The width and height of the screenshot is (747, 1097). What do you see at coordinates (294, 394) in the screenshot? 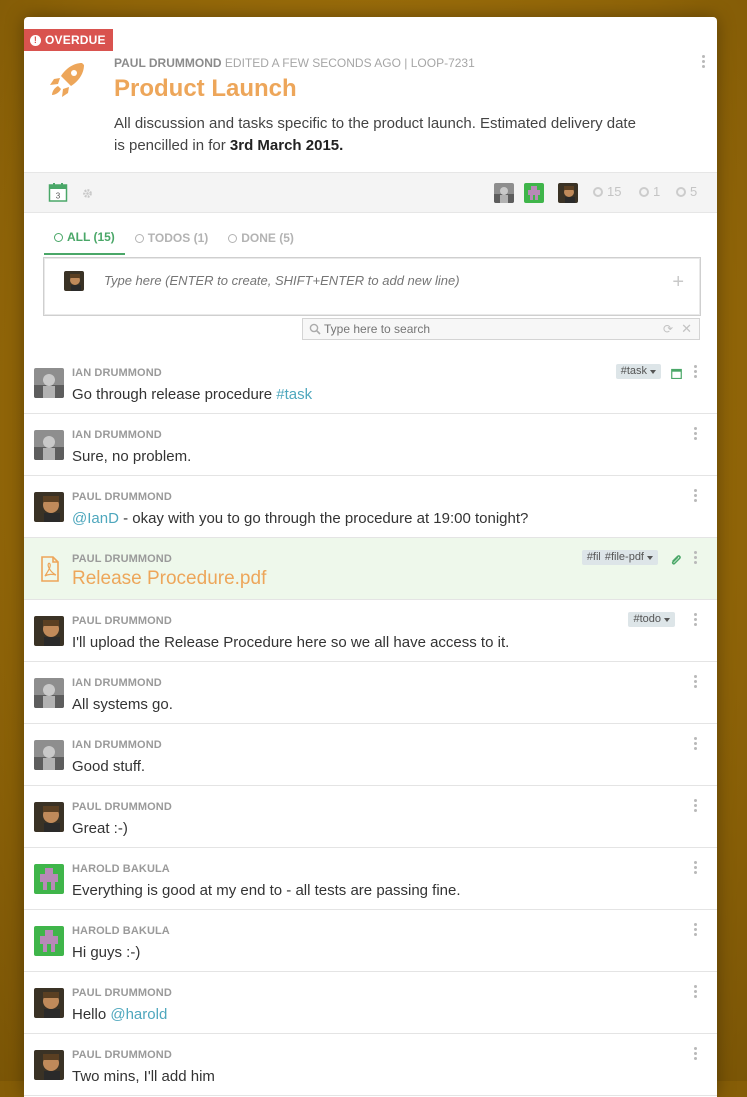
I see `hashtag-link: #task` at bounding box center [294, 394].